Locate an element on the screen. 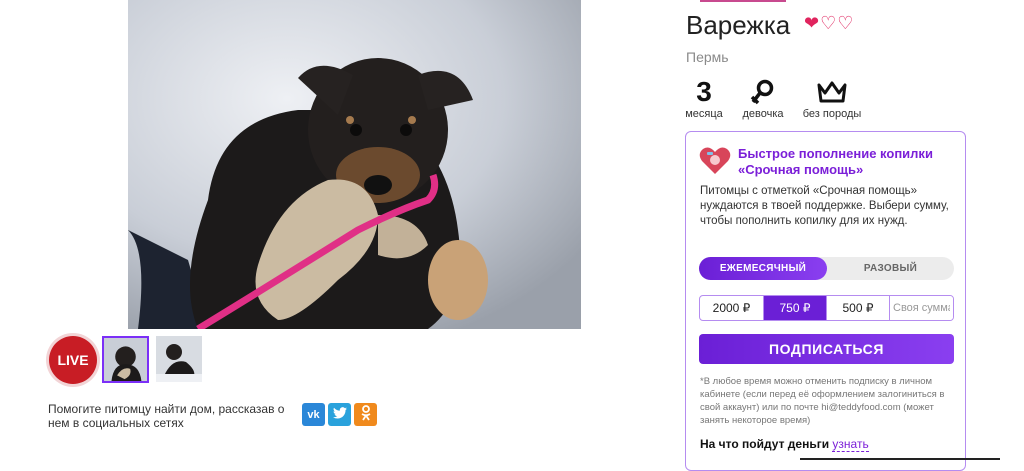 Image resolution: width=1024 pixels, height=471 pixels. twitter-share-button is located at coordinates (339, 414).